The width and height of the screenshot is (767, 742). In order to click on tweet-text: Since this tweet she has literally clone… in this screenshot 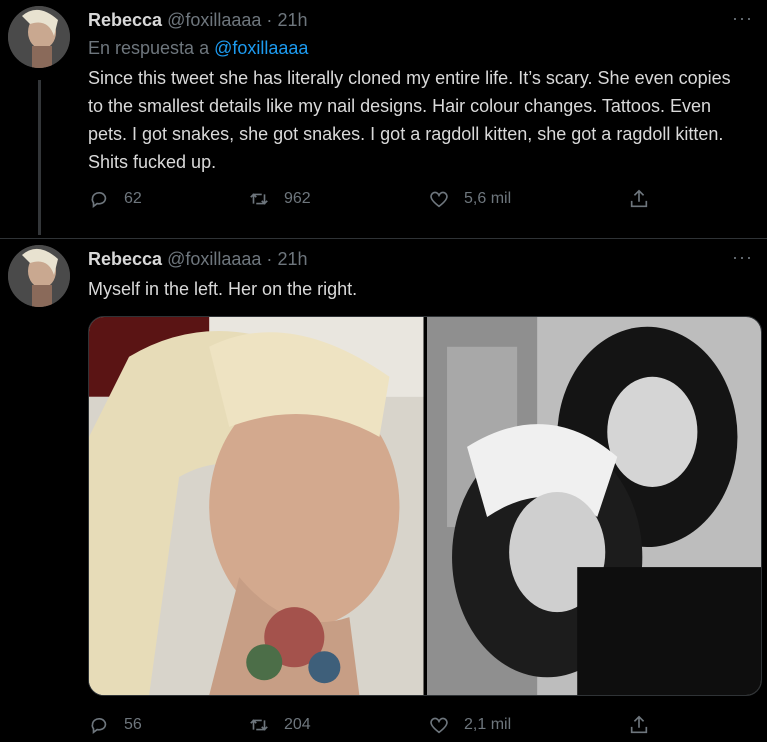, I will do `click(409, 120)`.